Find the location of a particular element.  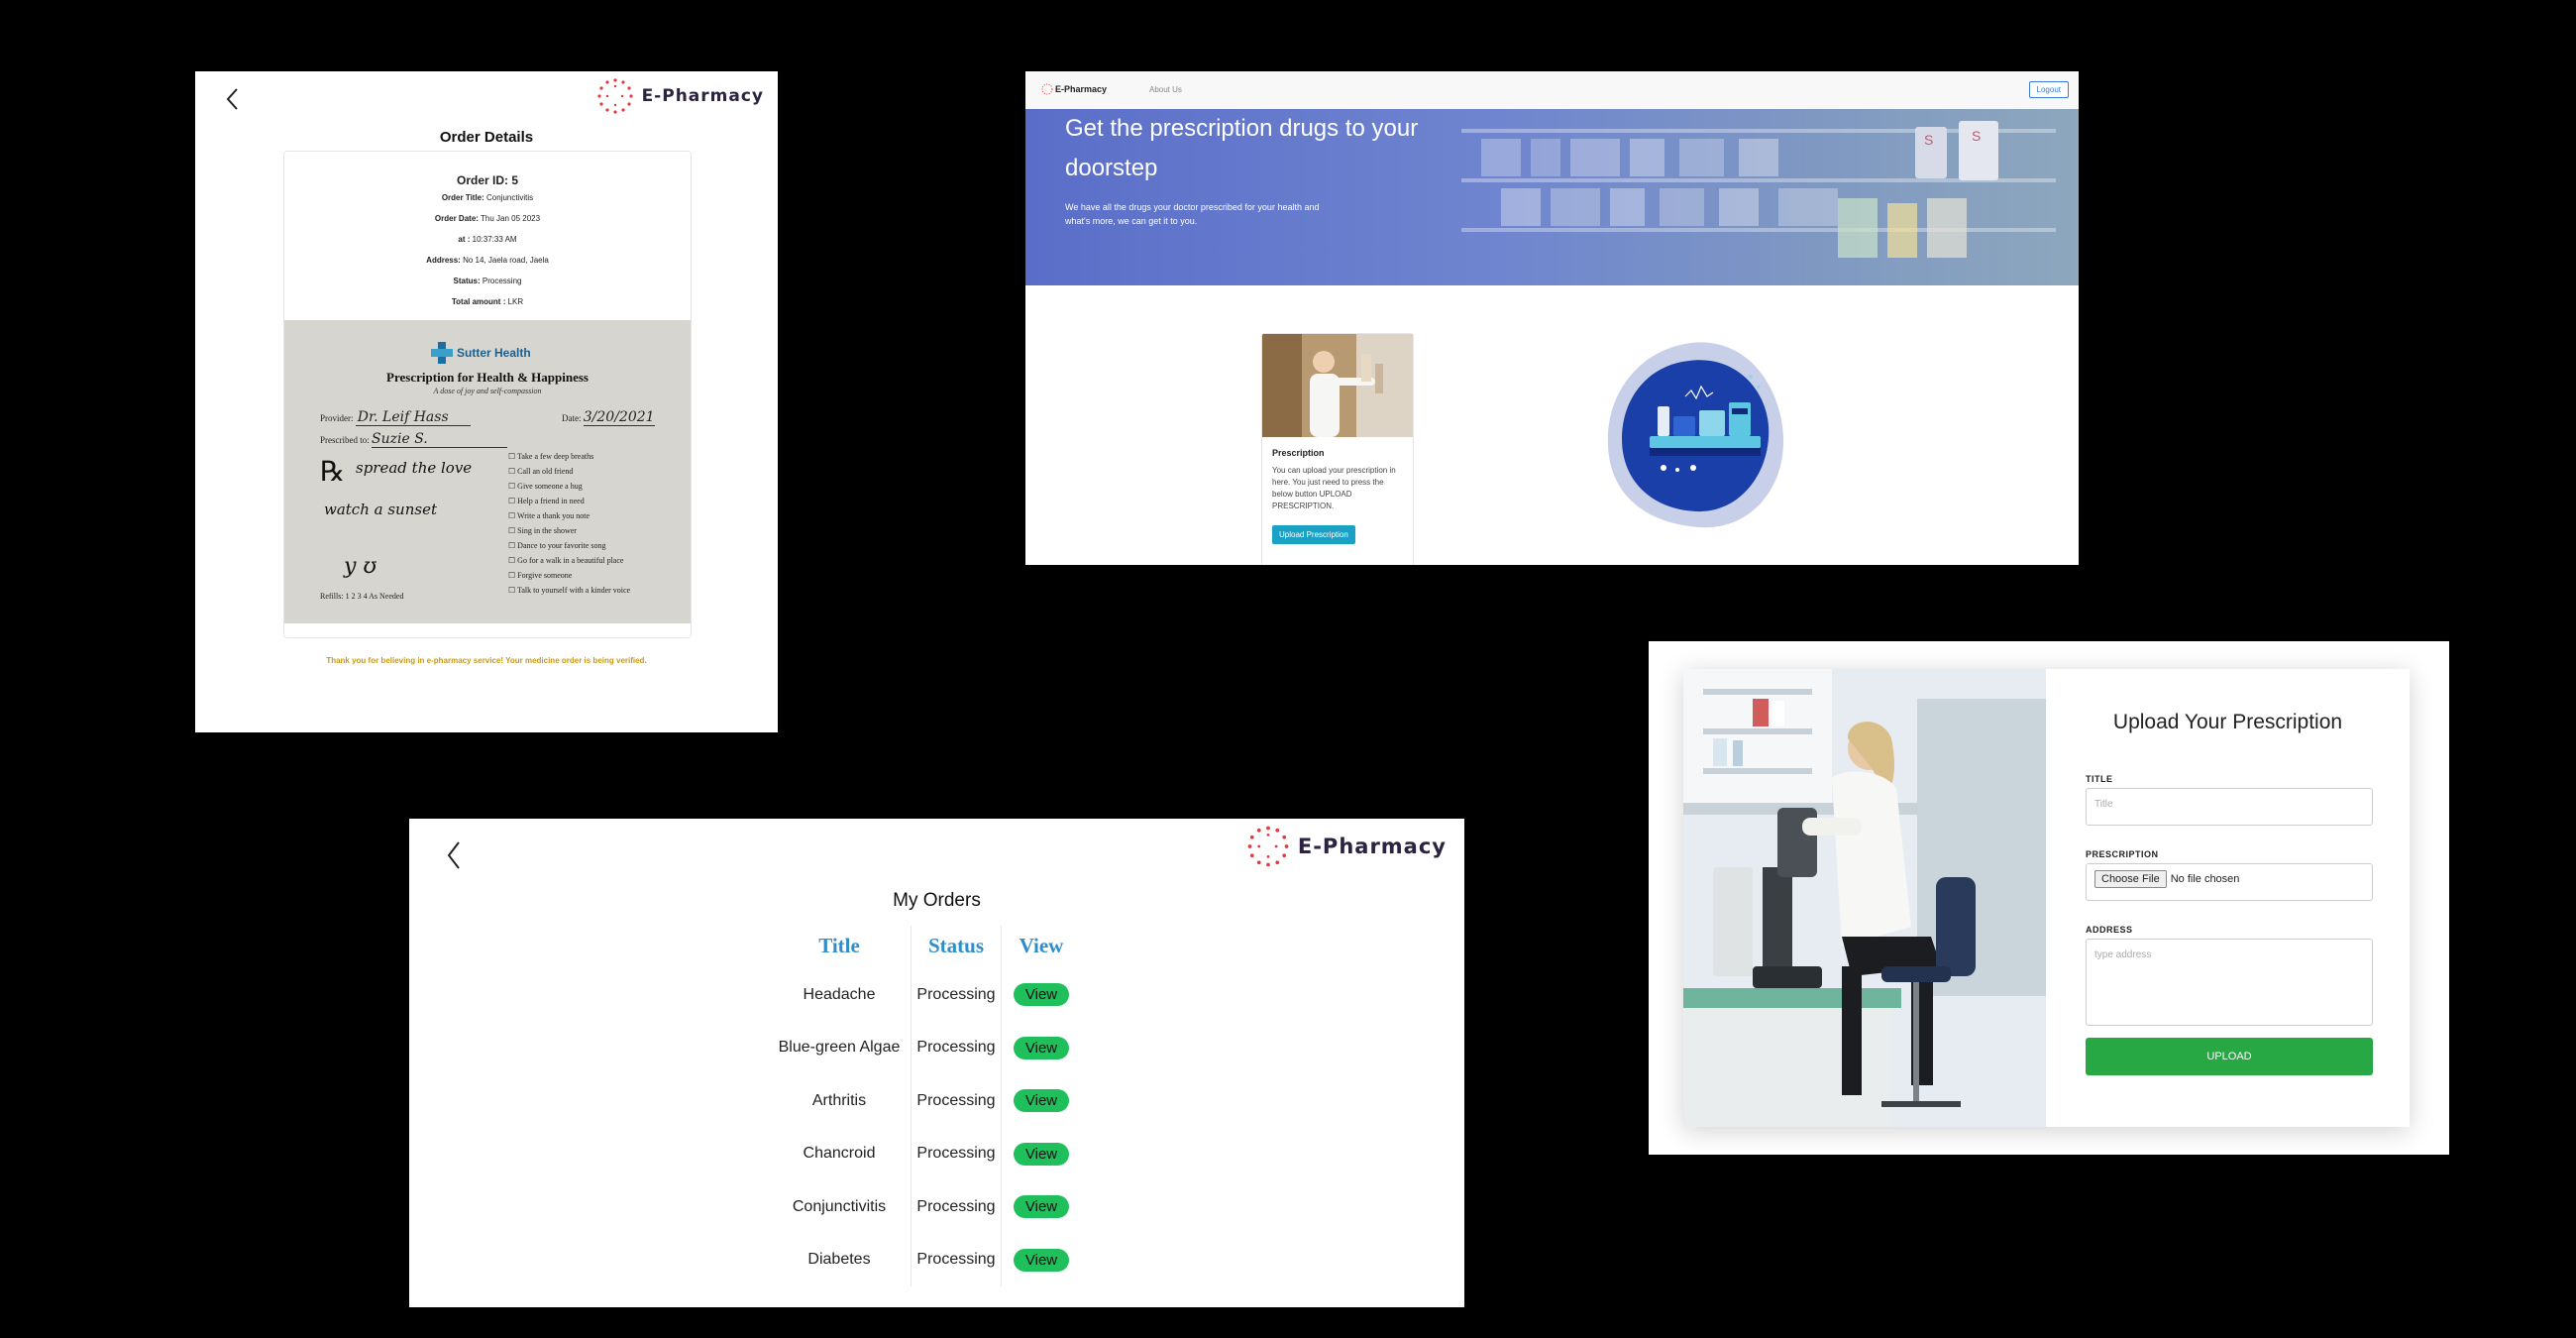

checklist-item: ☐ Sing in the shower is located at coordinates (569, 531).